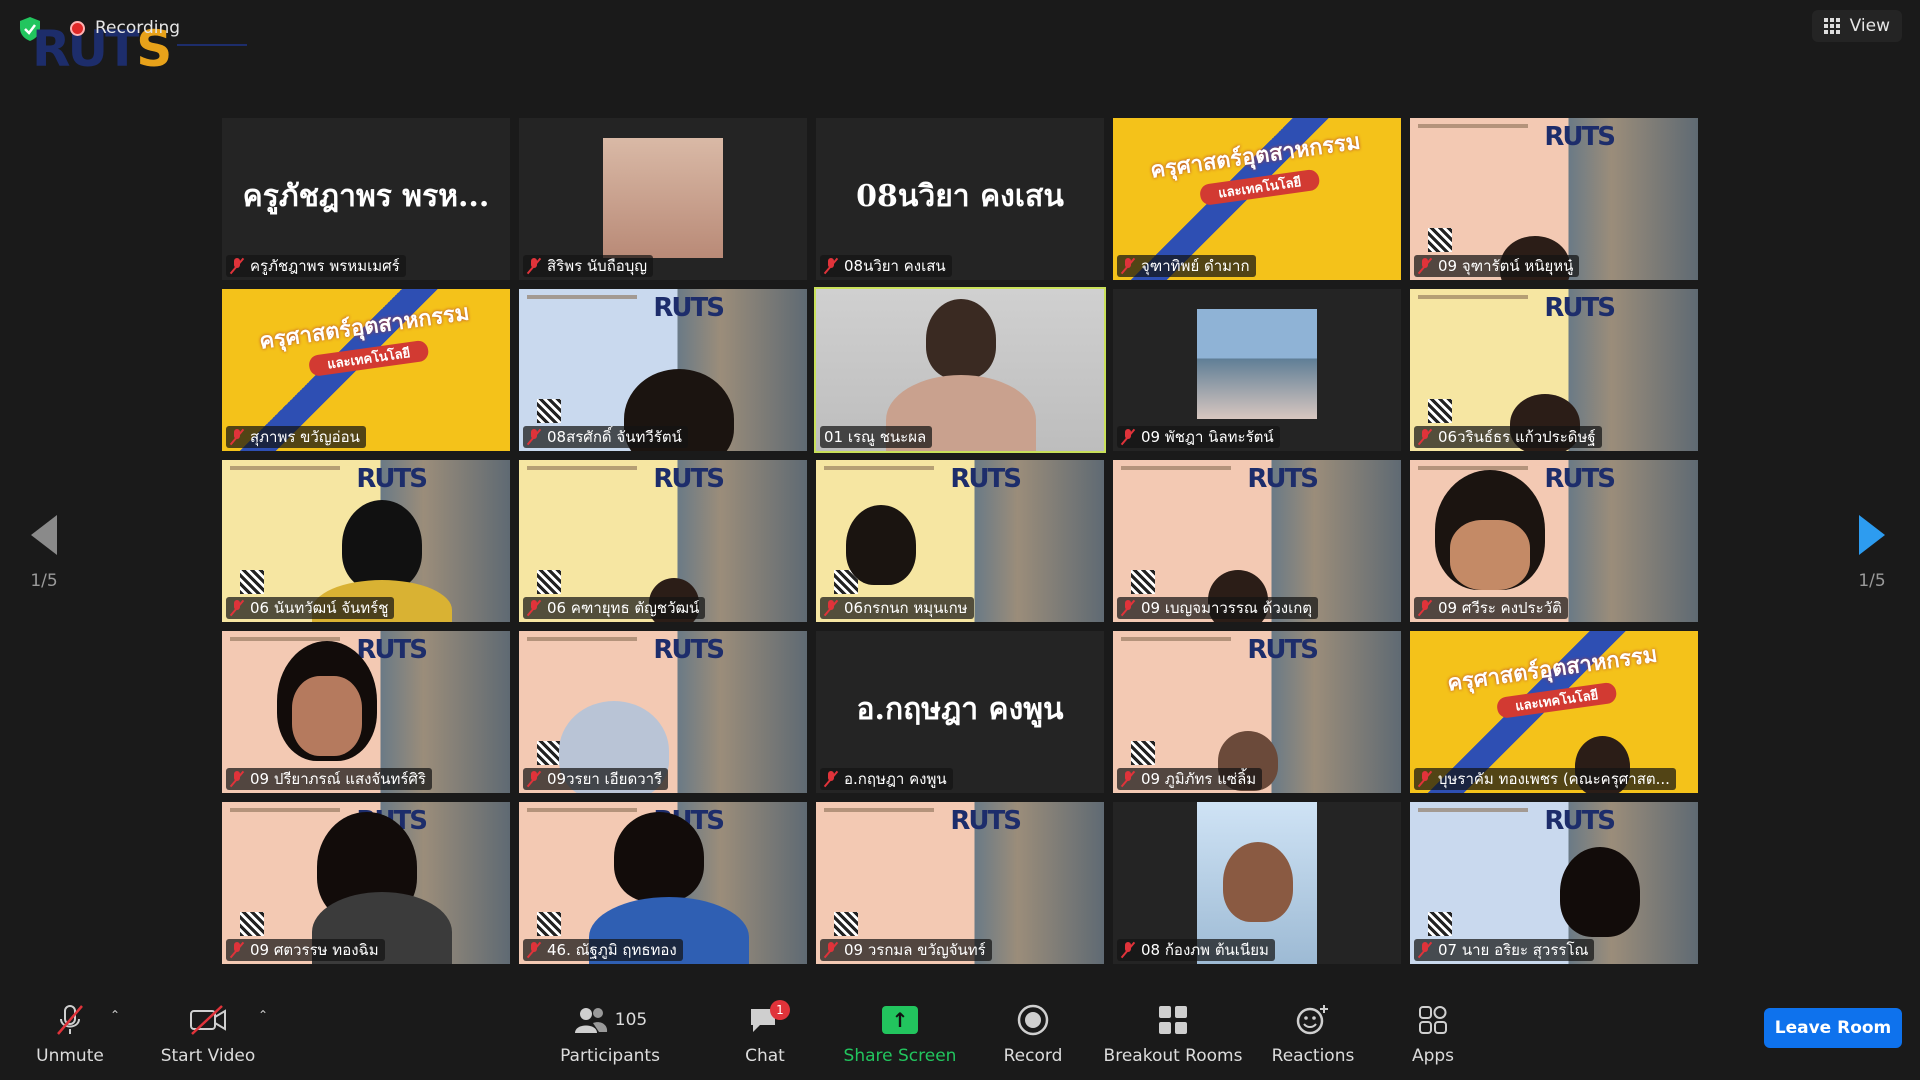 The height and width of the screenshot is (1080, 1920). Describe the element at coordinates (886, 779) in the screenshot. I see `participant-label: อ.กฤษฎา คงพูน` at that location.